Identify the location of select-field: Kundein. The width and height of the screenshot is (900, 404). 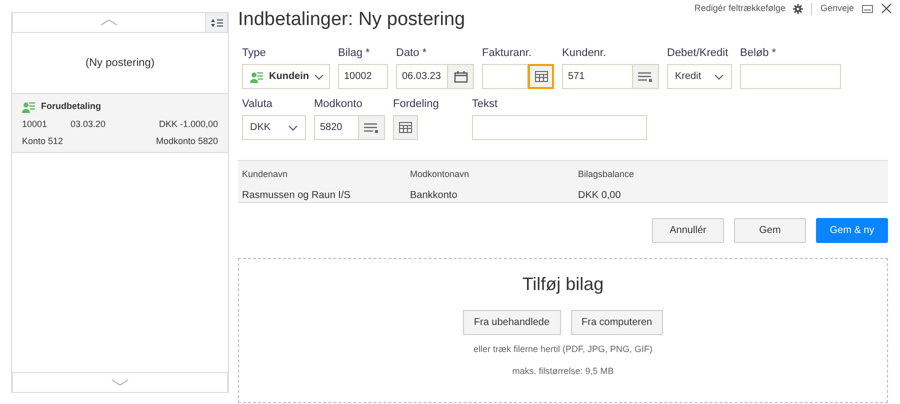
(286, 76).